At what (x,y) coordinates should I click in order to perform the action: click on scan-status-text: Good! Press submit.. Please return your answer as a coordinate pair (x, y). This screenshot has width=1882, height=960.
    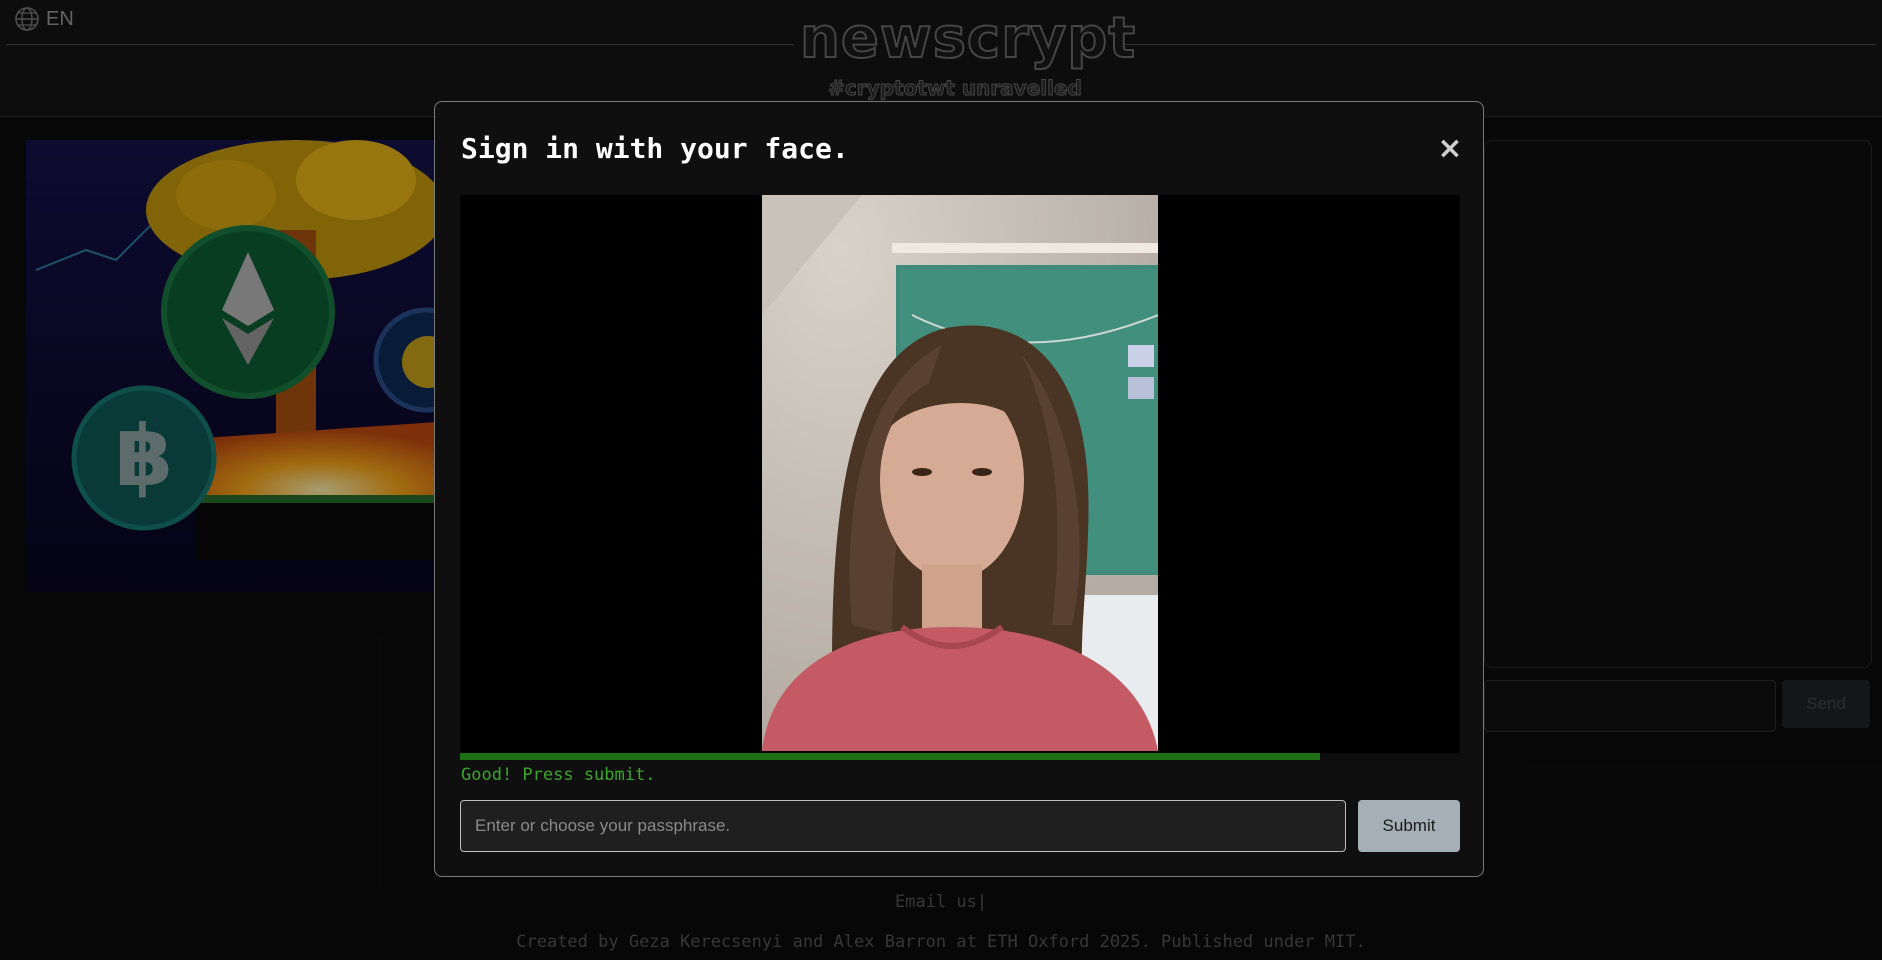
    Looking at the image, I should click on (558, 775).